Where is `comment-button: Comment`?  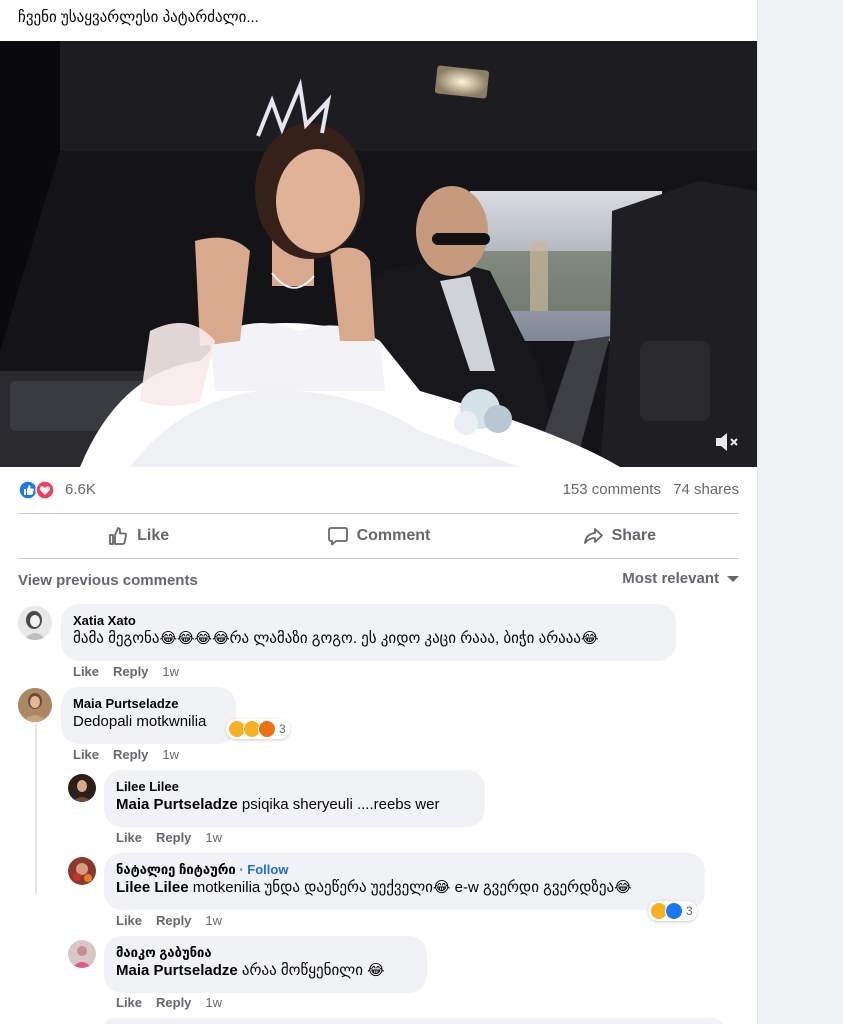
comment-button: Comment is located at coordinates (378, 536).